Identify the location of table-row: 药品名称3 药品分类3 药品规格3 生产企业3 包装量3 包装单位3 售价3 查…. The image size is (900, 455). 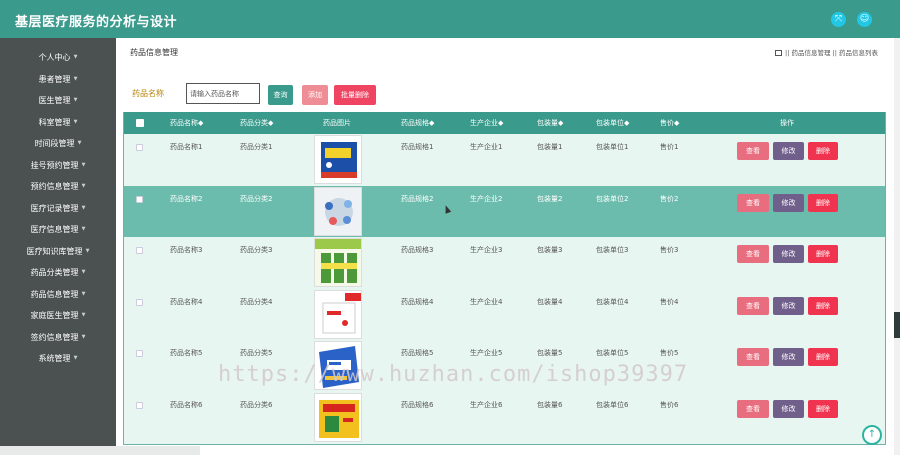
(504, 263).